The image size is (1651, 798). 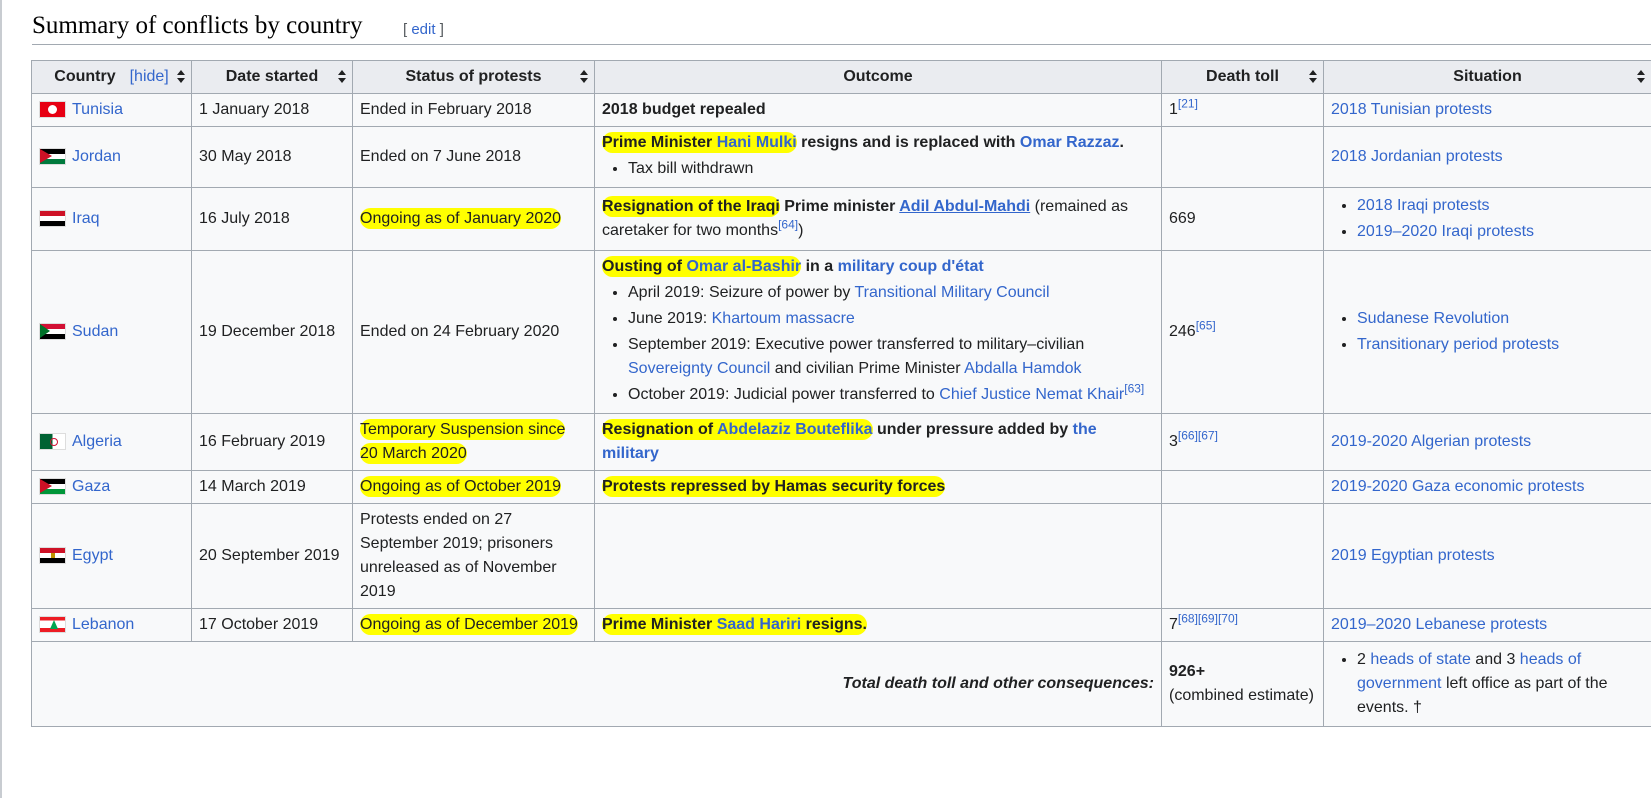 I want to click on edit-section-link: [ edit ], so click(x=423, y=29).